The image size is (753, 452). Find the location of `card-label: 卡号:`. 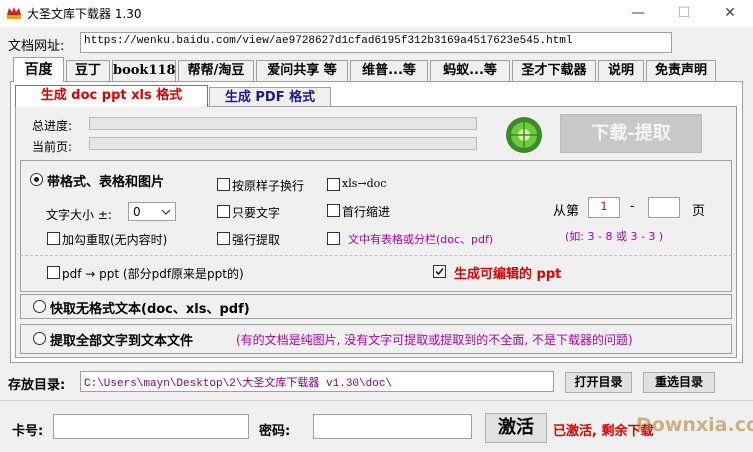

card-label: 卡号: is located at coordinates (28, 431).